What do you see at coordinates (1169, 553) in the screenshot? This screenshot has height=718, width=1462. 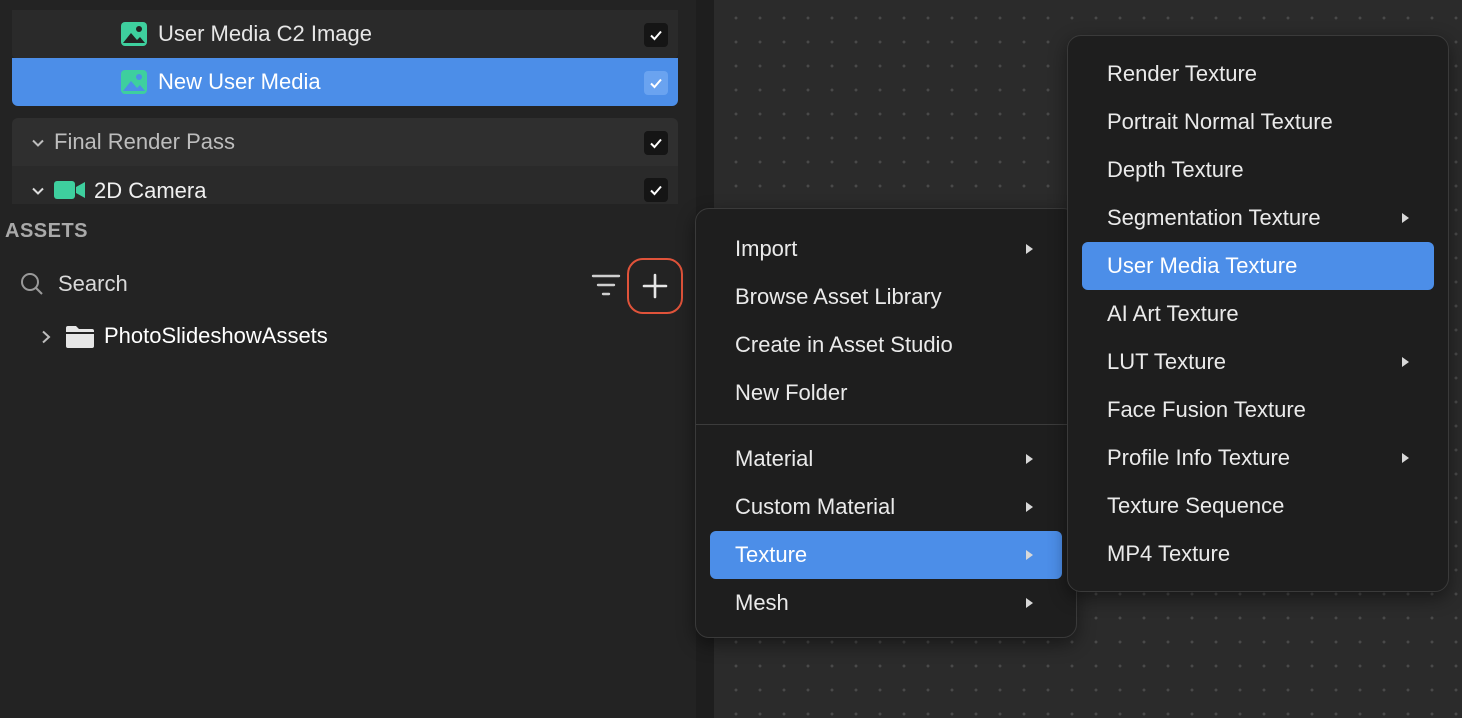 I see `menu-item-label: MP4 Texture` at bounding box center [1169, 553].